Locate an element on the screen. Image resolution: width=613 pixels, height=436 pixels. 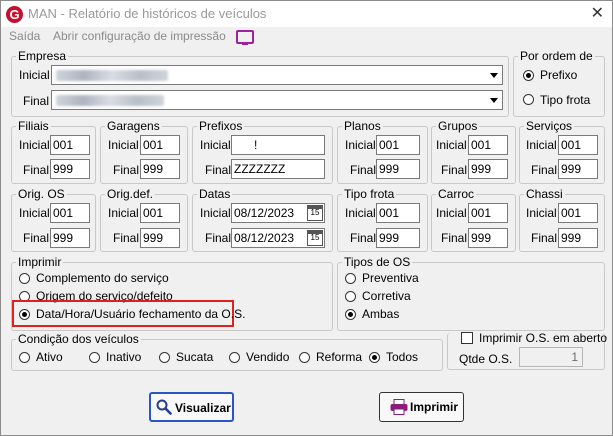
grupos-final-label: Final is located at coordinates (454, 170).